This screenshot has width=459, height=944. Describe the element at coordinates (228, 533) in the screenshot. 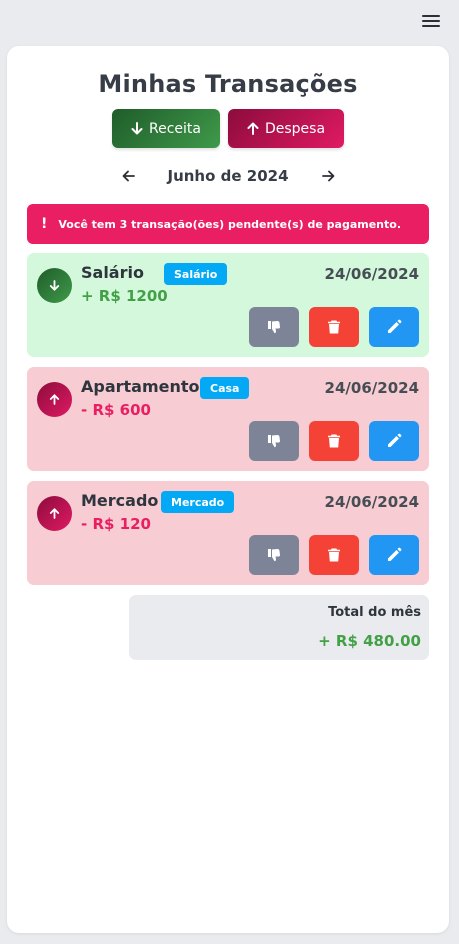

I see `transaction-item: Mercado Mercado 24/06/2024 - R$ 120` at that location.